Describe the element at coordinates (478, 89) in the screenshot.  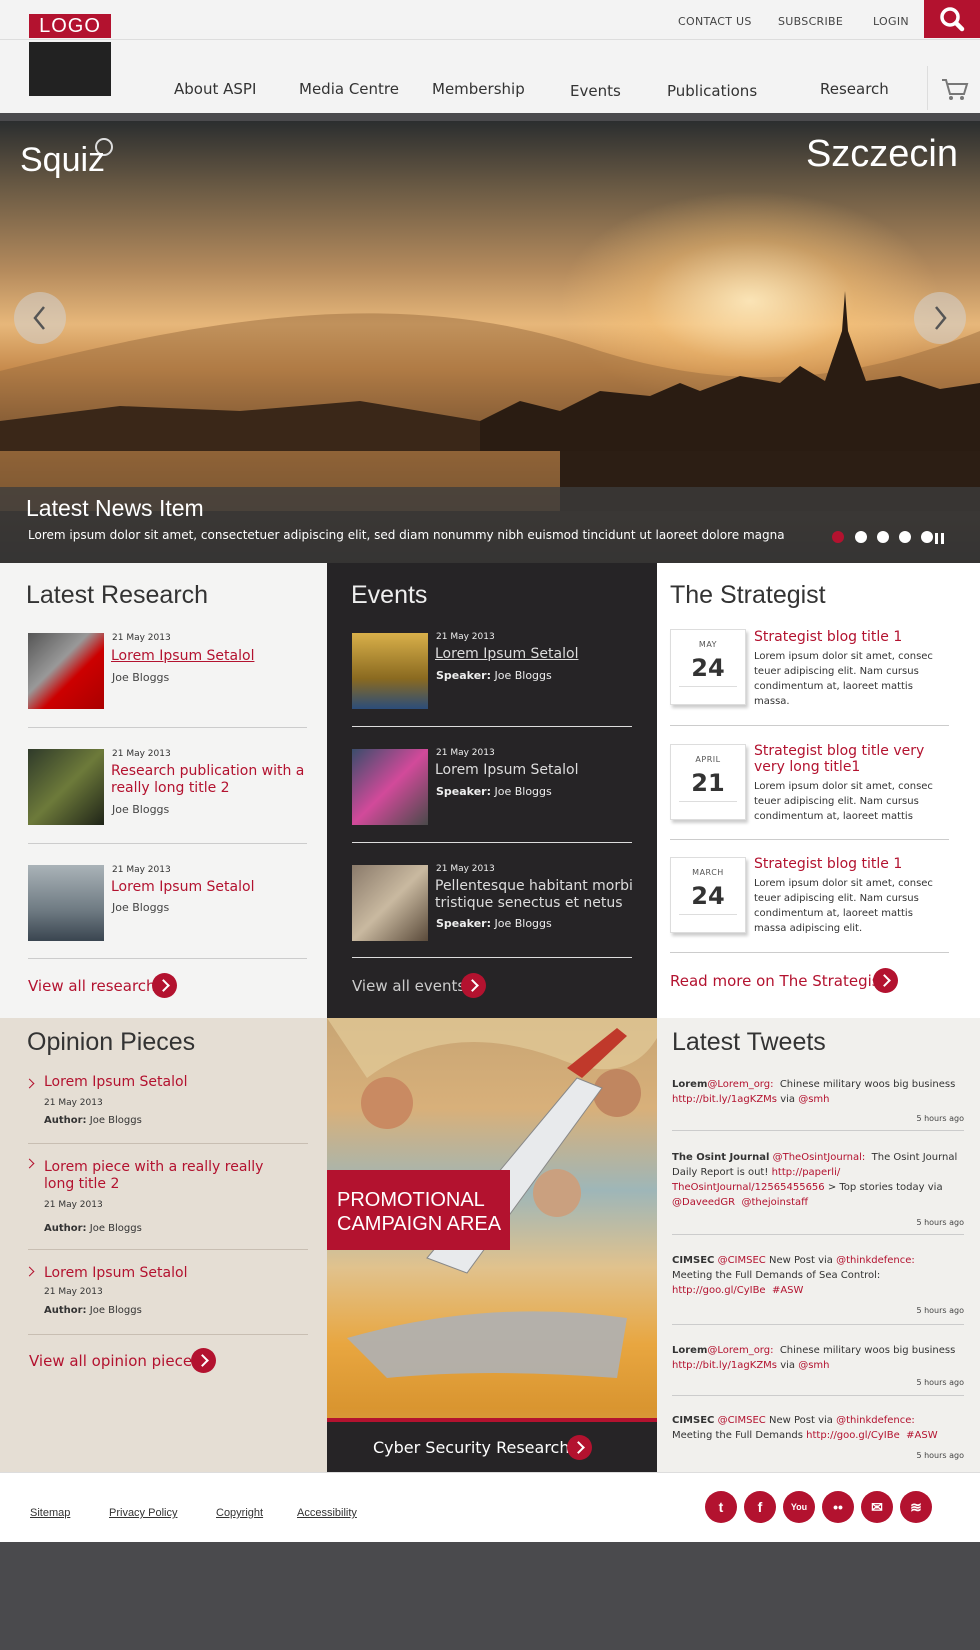
I see `nav-membership: Membership` at that location.